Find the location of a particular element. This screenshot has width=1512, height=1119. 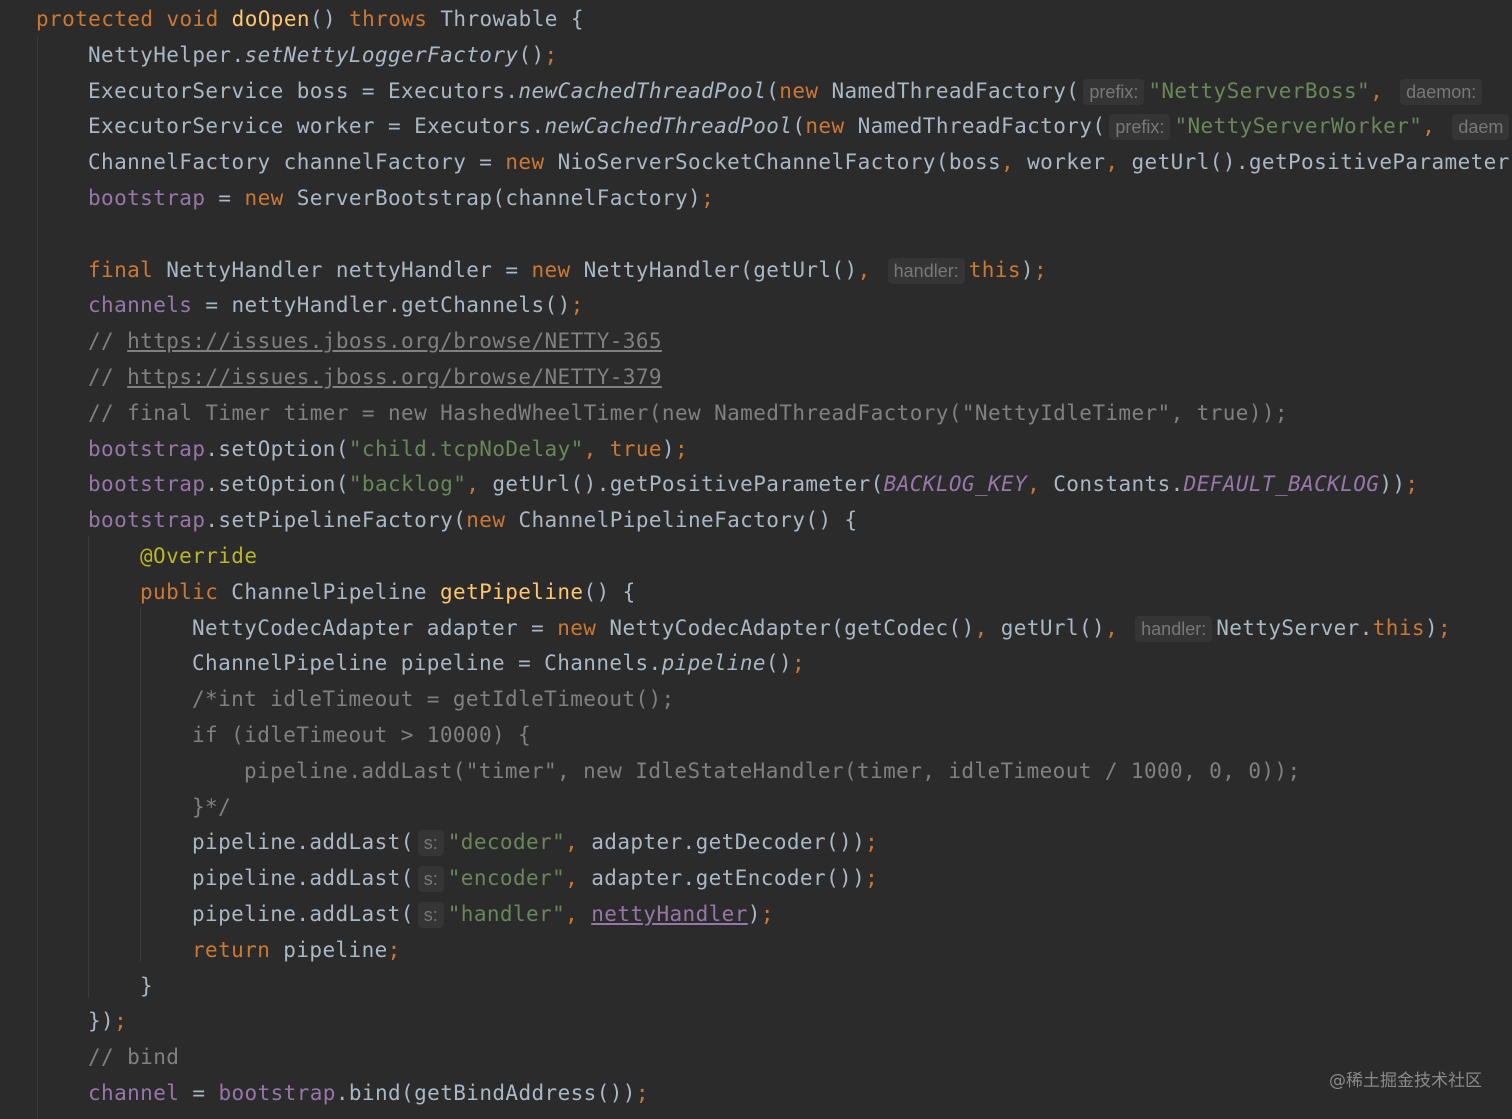

code-token: "decoder" is located at coordinates (506, 842).